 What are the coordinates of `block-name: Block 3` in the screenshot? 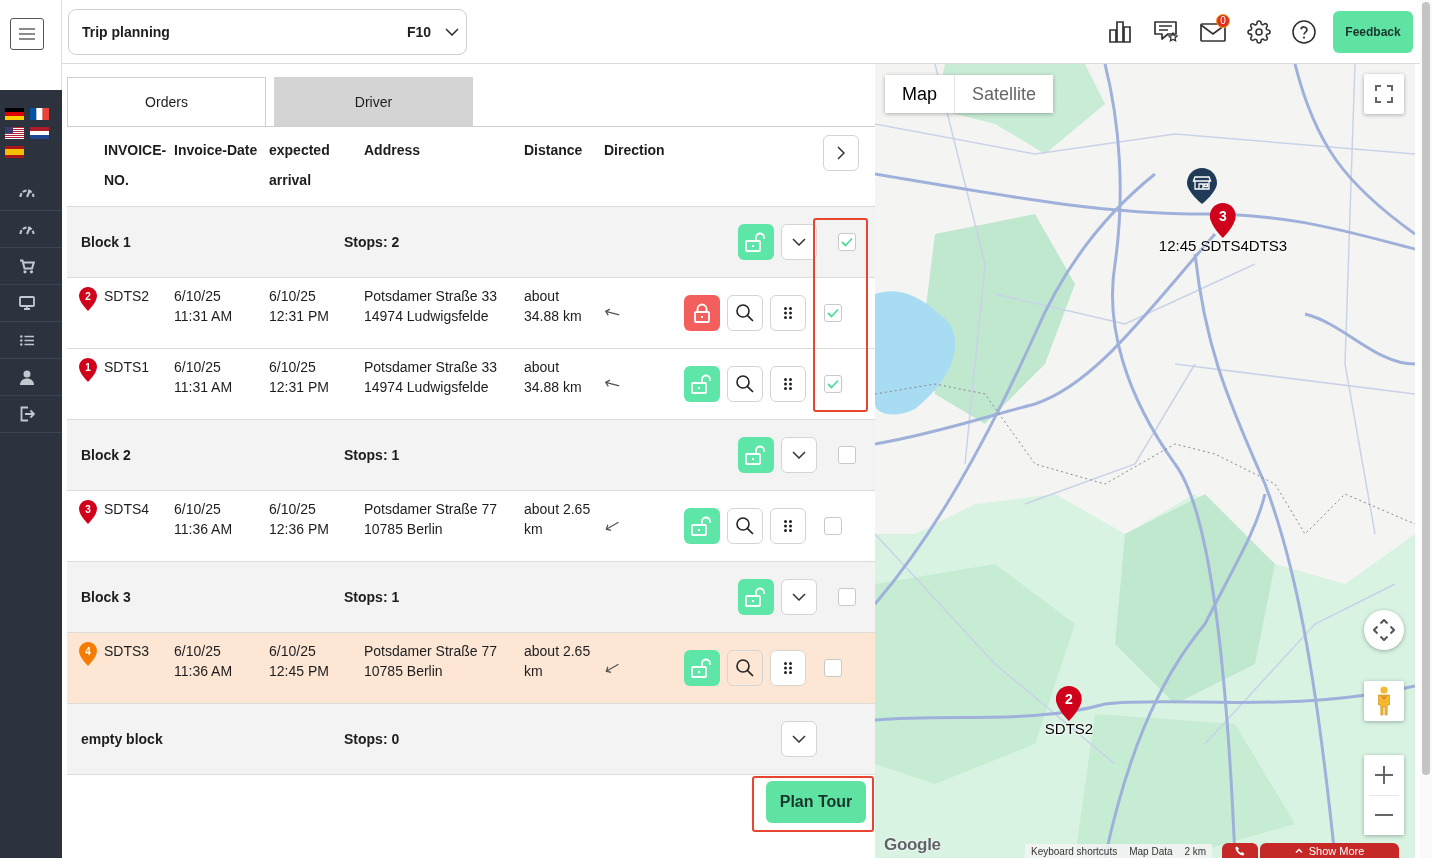 It's located at (106, 597).